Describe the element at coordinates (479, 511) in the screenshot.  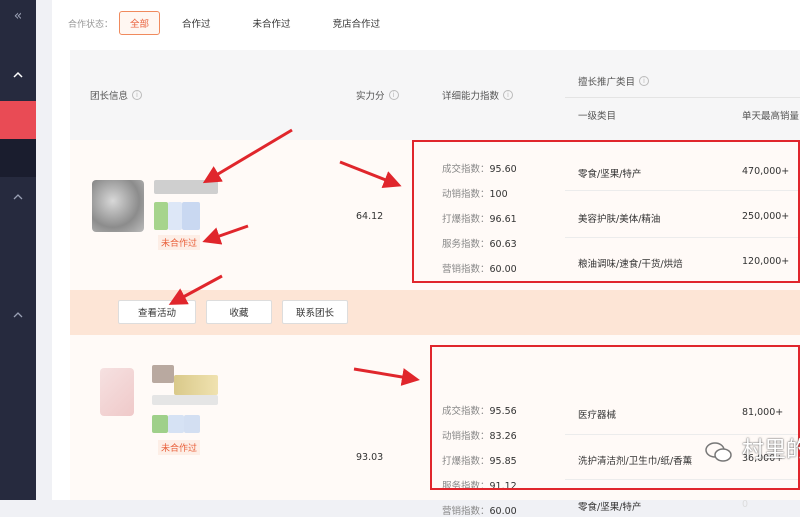
I see `metric-item: 营销指数：60.00` at that location.